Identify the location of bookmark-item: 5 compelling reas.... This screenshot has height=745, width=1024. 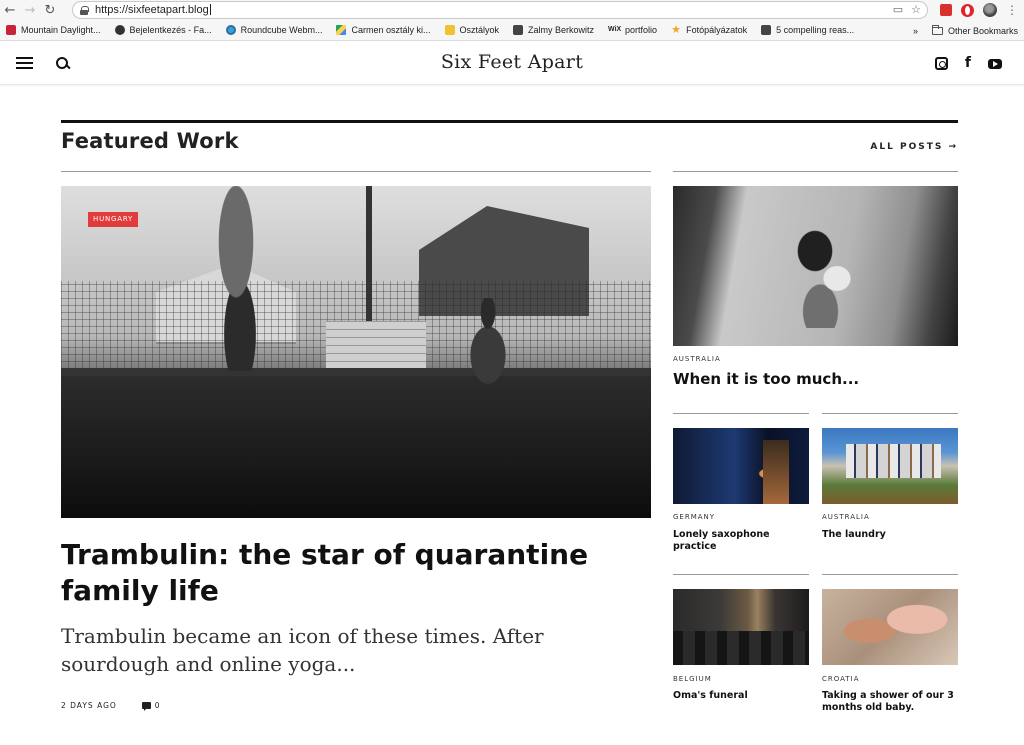
(807, 30).